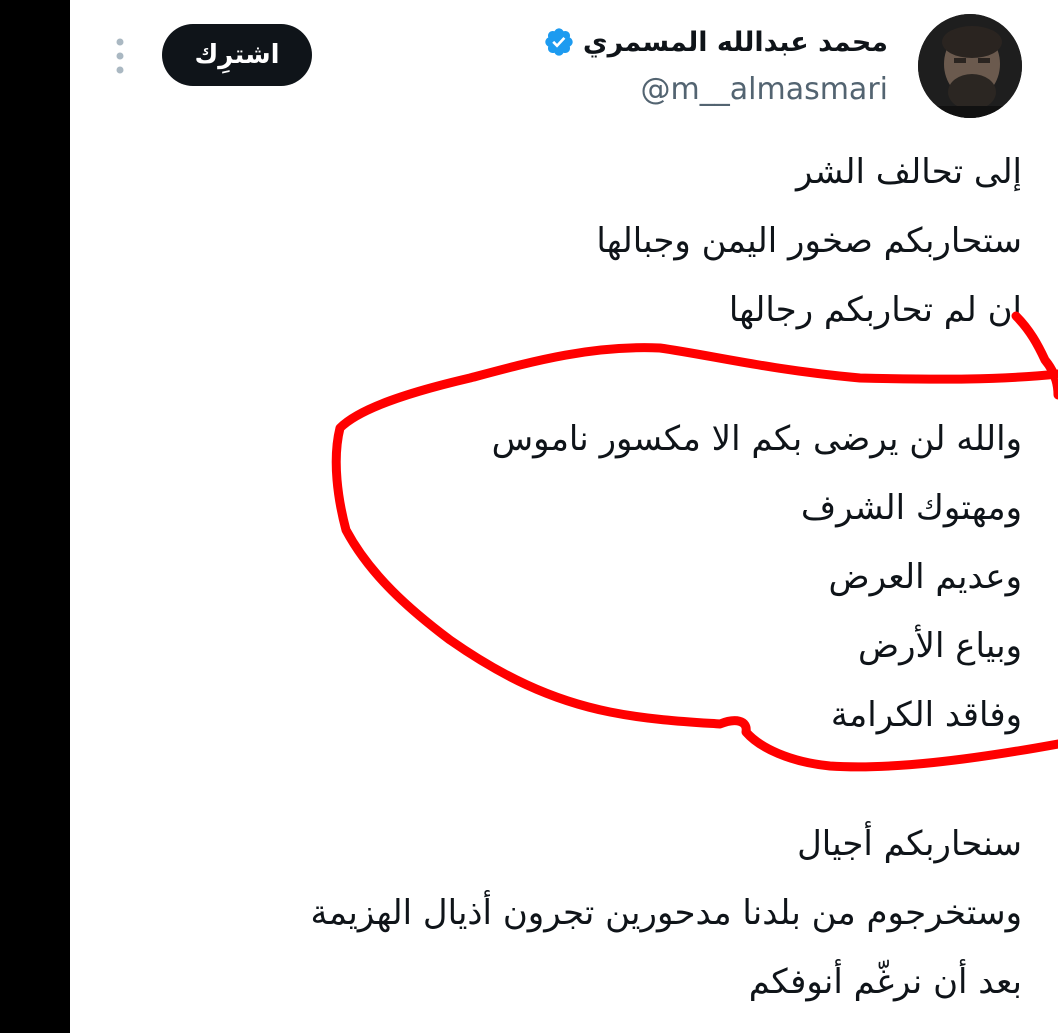  I want to click on tweet-line: سنحاربكم أجيال, so click(909, 844).